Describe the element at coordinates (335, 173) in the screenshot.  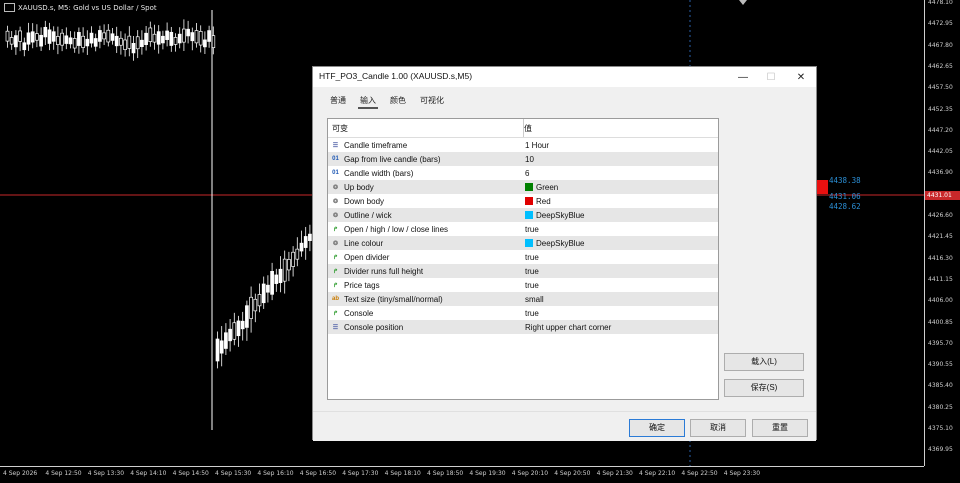
I see `int-icon: 01` at that location.